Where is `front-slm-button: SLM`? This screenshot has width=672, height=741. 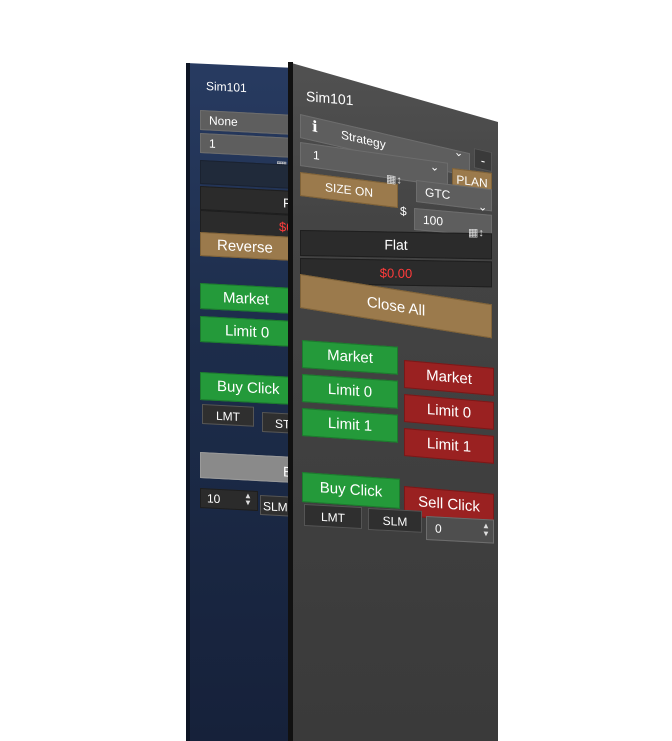 front-slm-button: SLM is located at coordinates (395, 520).